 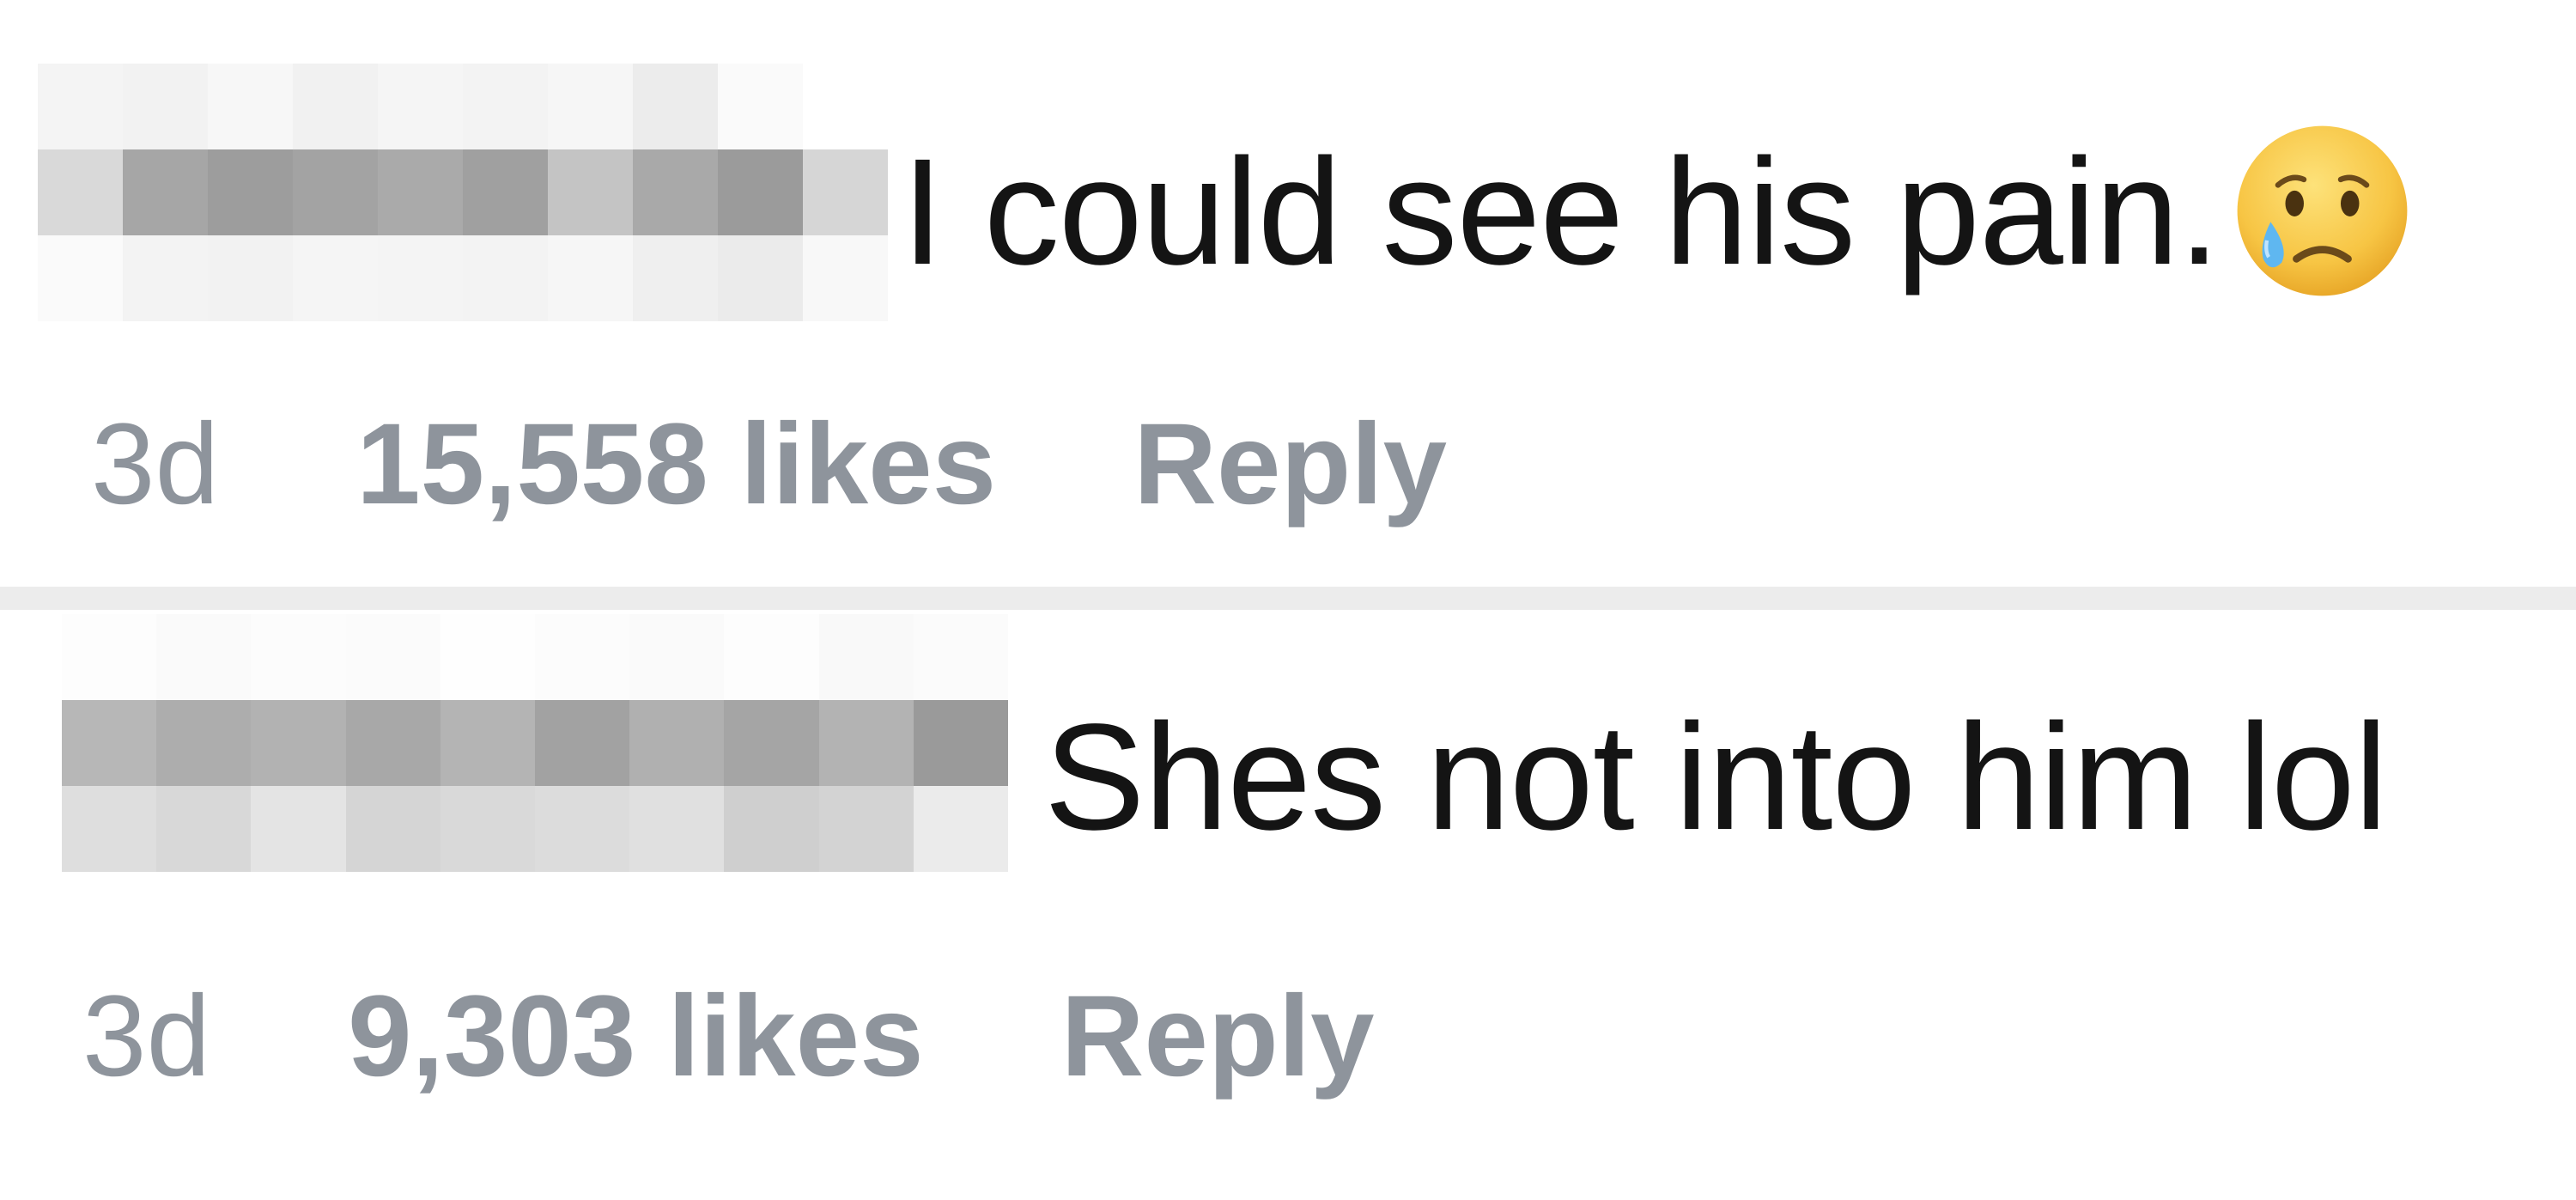 I want to click on comment-body: I could see his pain., so click(x=1561, y=212).